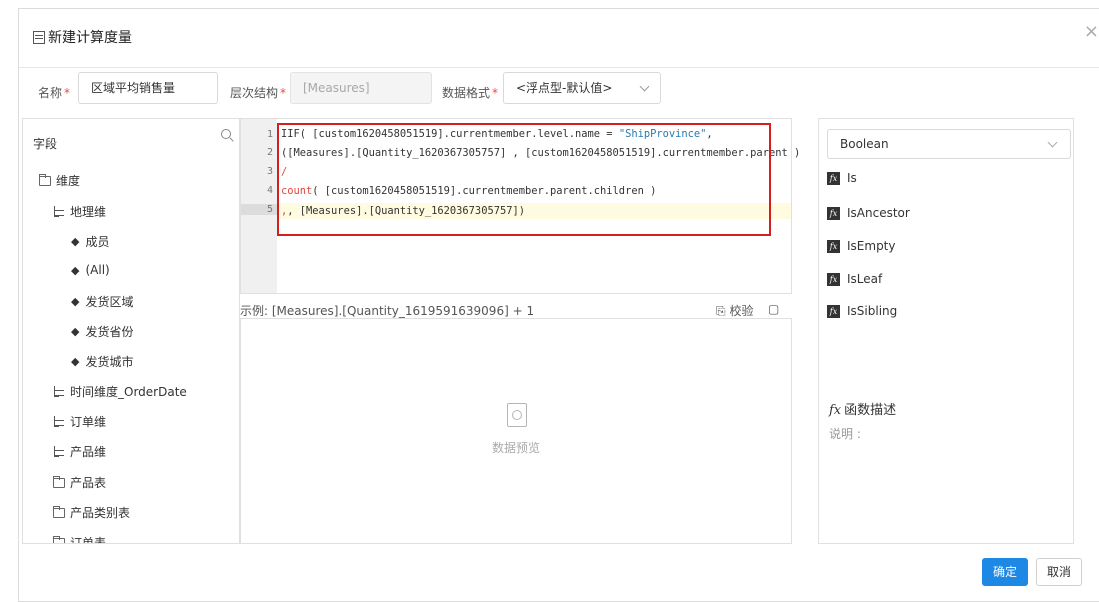  Describe the element at coordinates (90, 38) in the screenshot. I see `dialog-title: 新建计算度量` at that location.